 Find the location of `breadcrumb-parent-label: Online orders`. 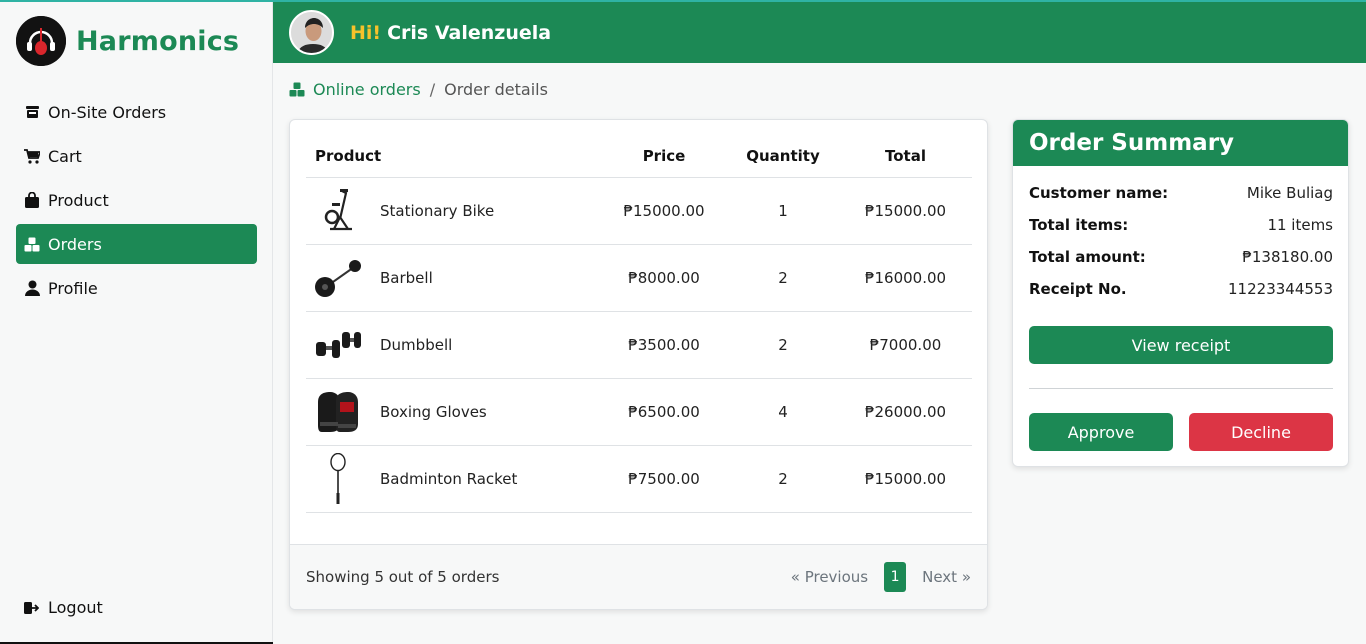

breadcrumb-parent-label: Online orders is located at coordinates (367, 89).